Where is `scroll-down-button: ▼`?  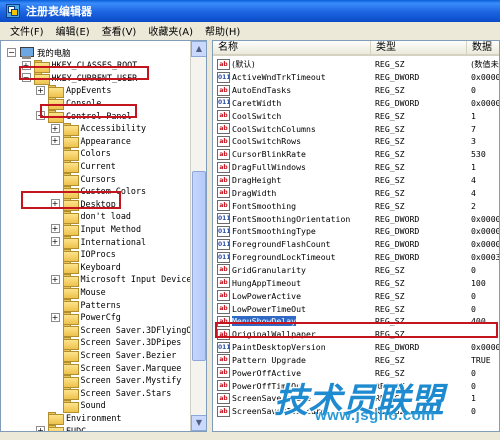
scroll-down-button: ▼ is located at coordinates (198, 423).